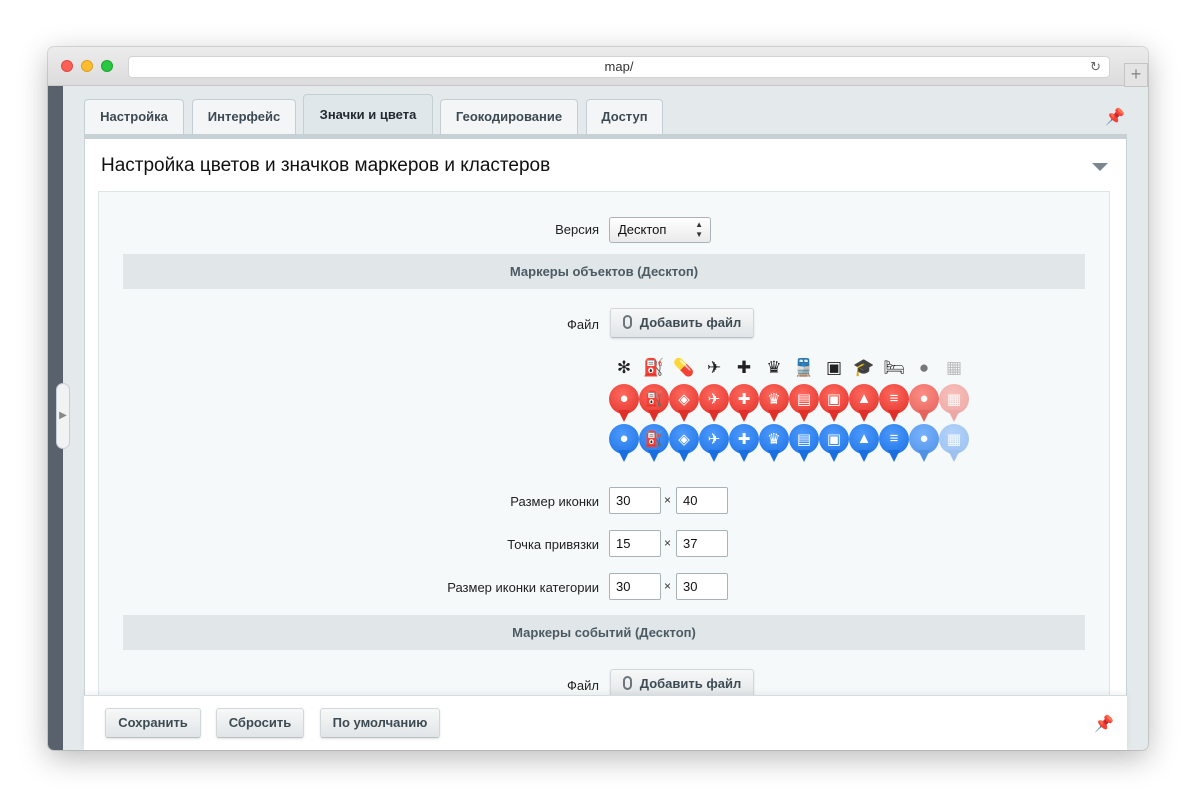 This screenshot has width=1196, height=798. Describe the element at coordinates (635, 586) in the screenshot. I see `category-size-width-input: 30` at that location.